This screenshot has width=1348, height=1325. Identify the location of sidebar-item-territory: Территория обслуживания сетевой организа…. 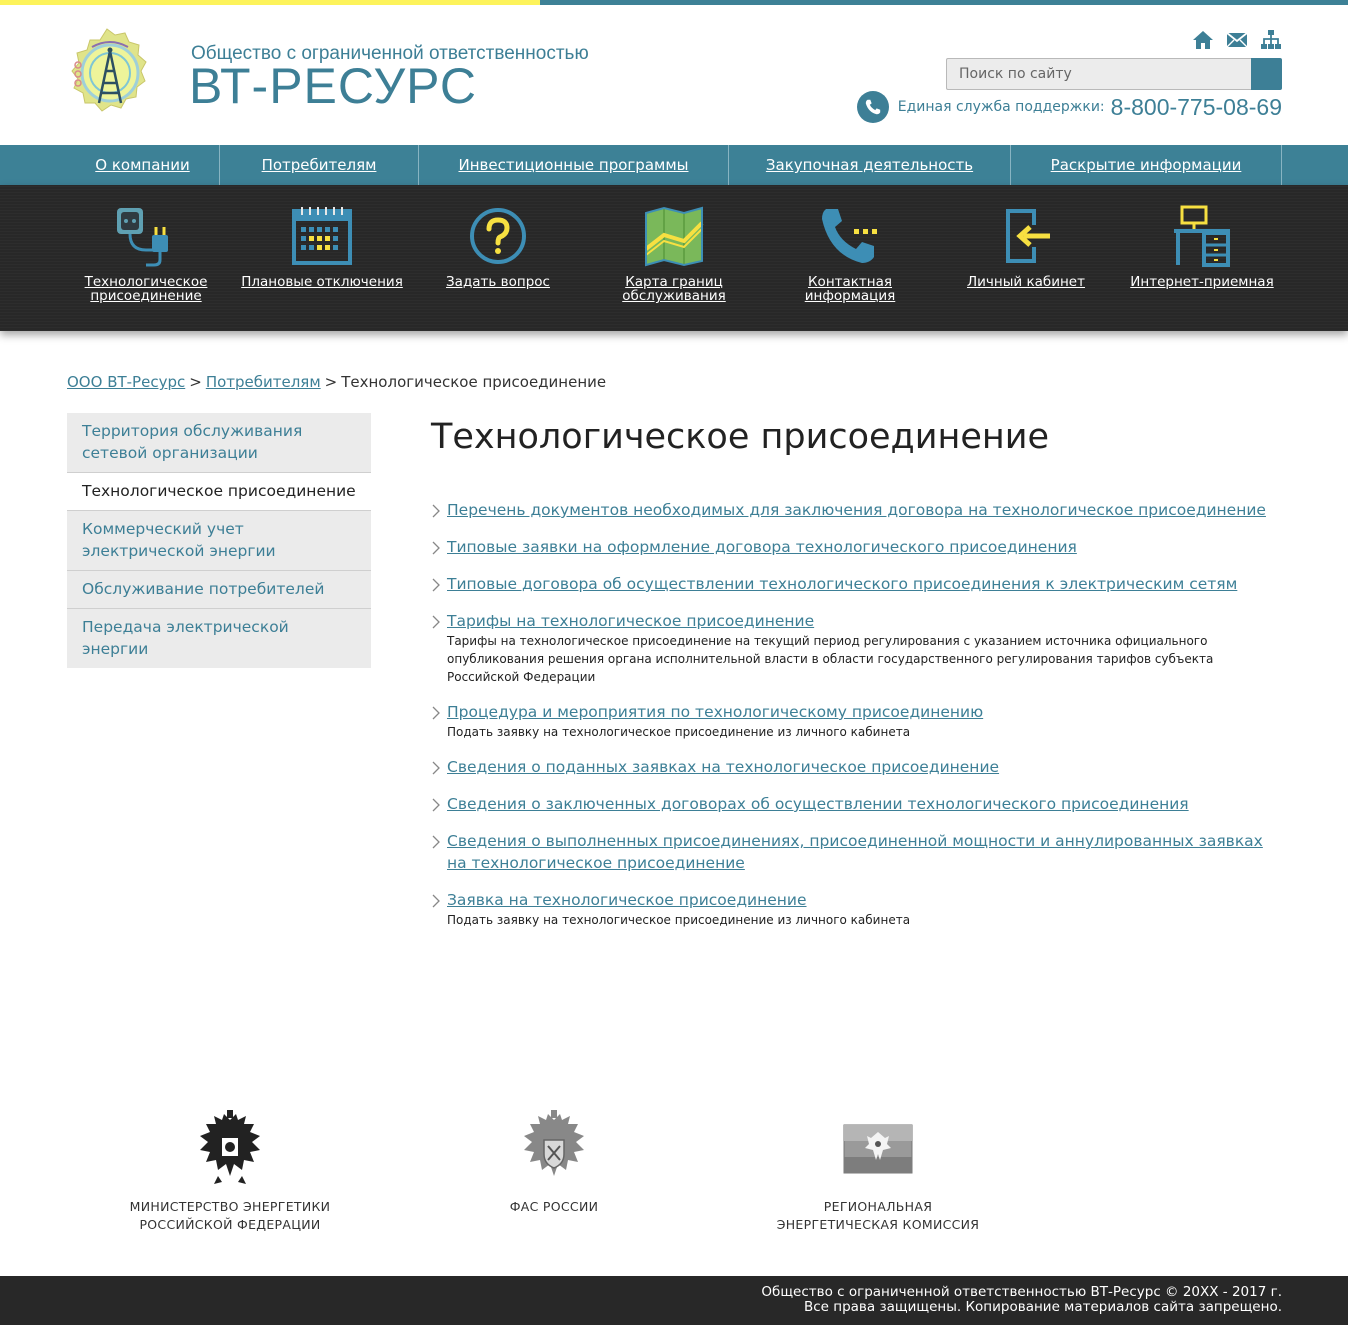
(219, 443).